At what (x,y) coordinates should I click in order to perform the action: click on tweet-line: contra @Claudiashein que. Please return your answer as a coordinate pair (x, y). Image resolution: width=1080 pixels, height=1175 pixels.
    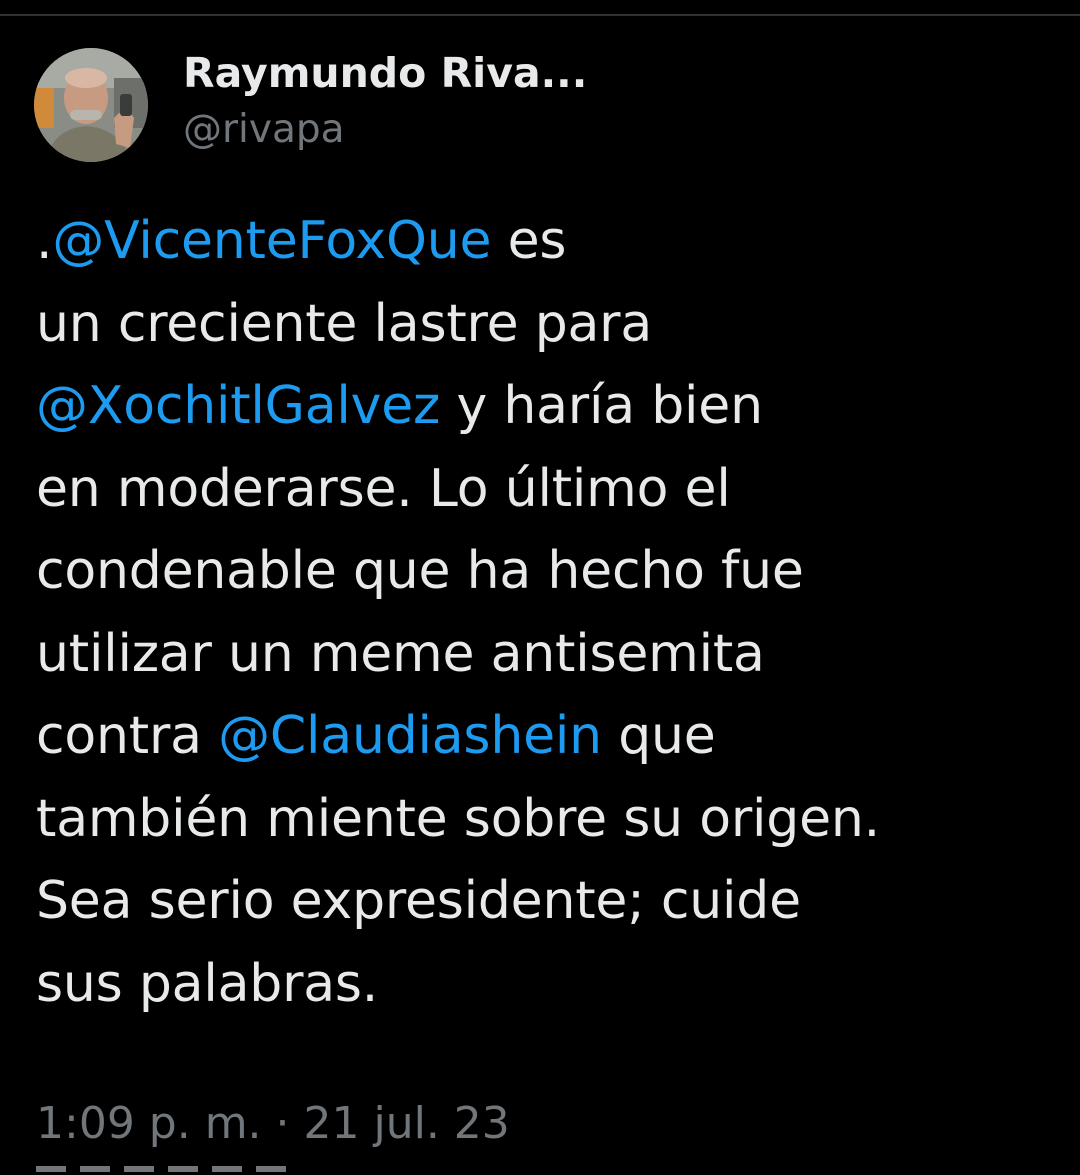
    Looking at the image, I should click on (546, 736).